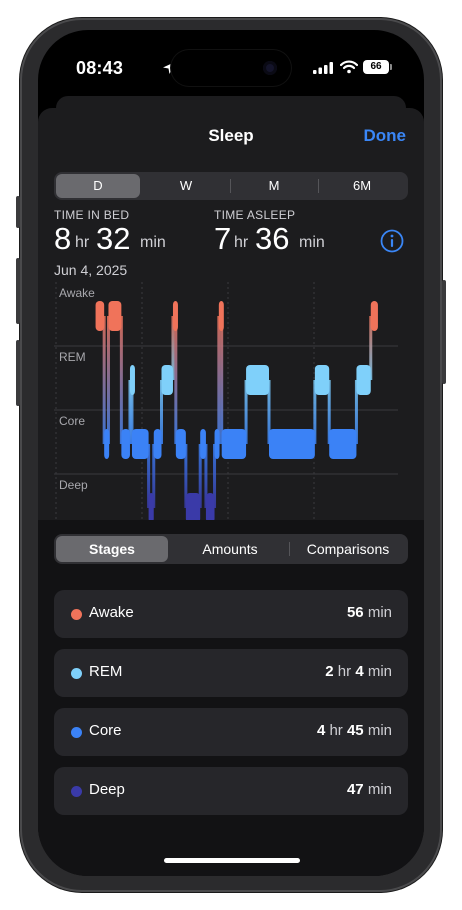  Describe the element at coordinates (323, 68) in the screenshot. I see `cellular-signal-icon` at that location.